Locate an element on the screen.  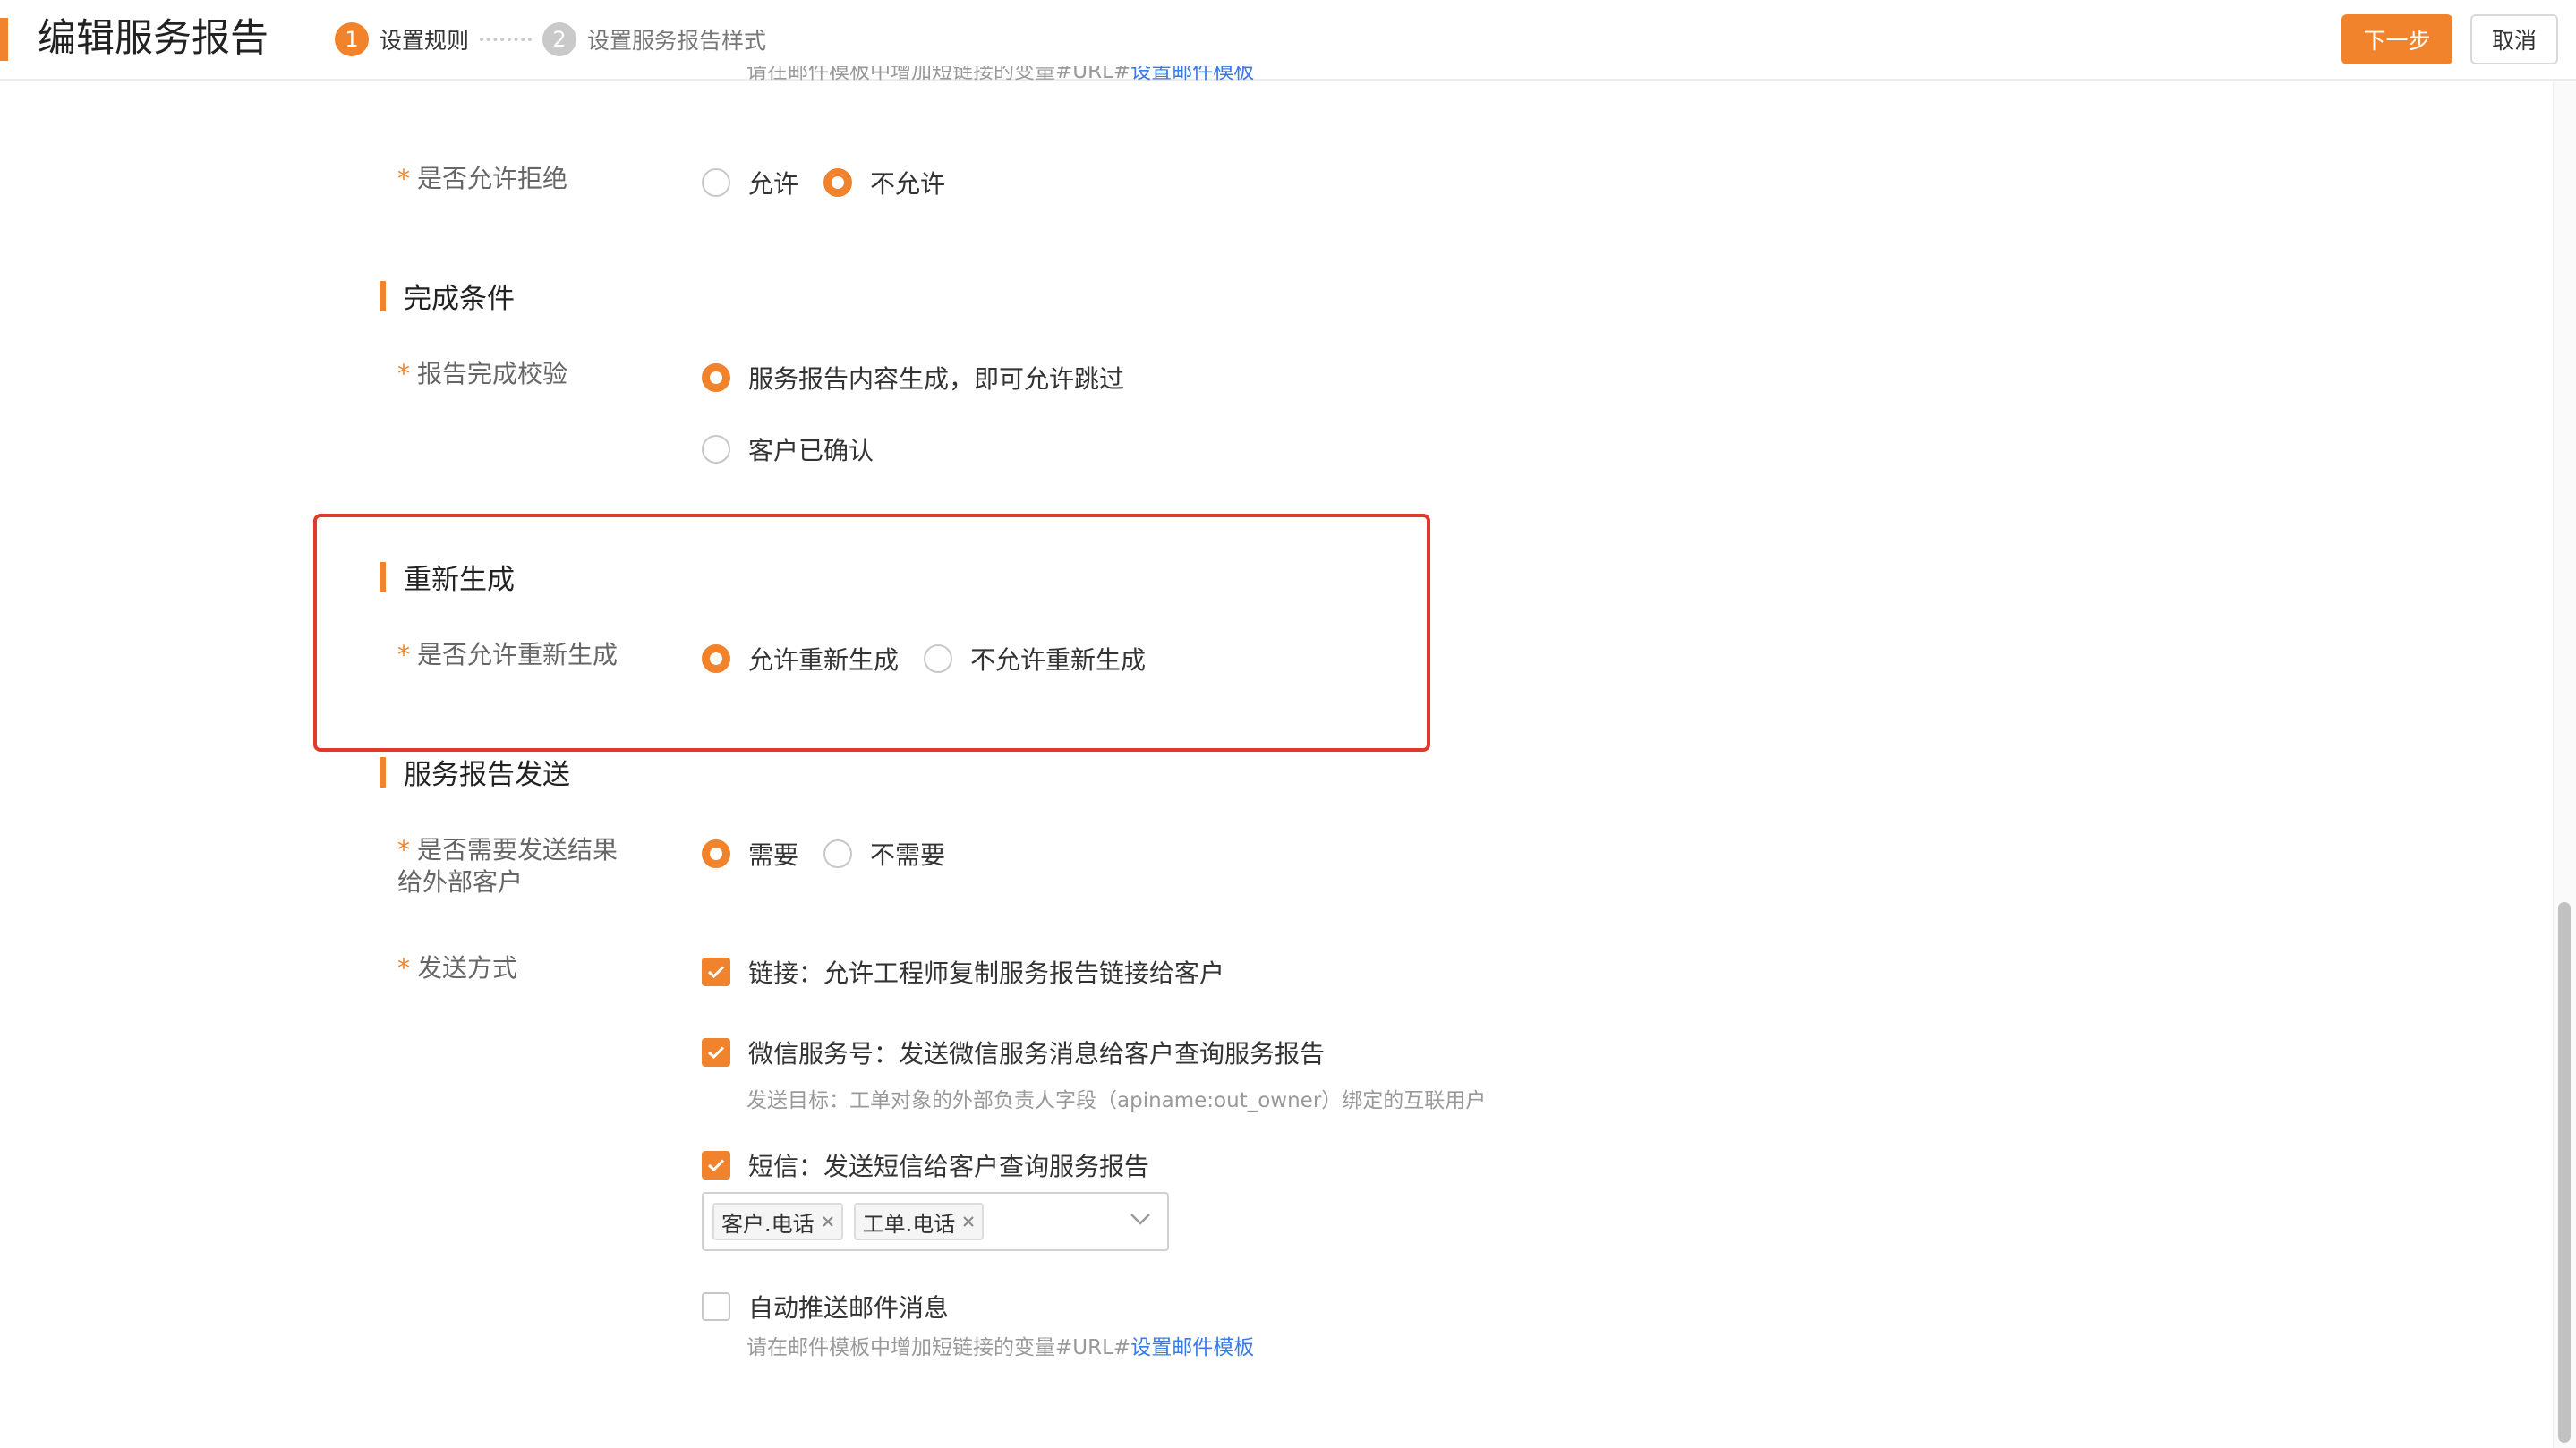
regenerate-highlight-box is located at coordinates (871, 633).